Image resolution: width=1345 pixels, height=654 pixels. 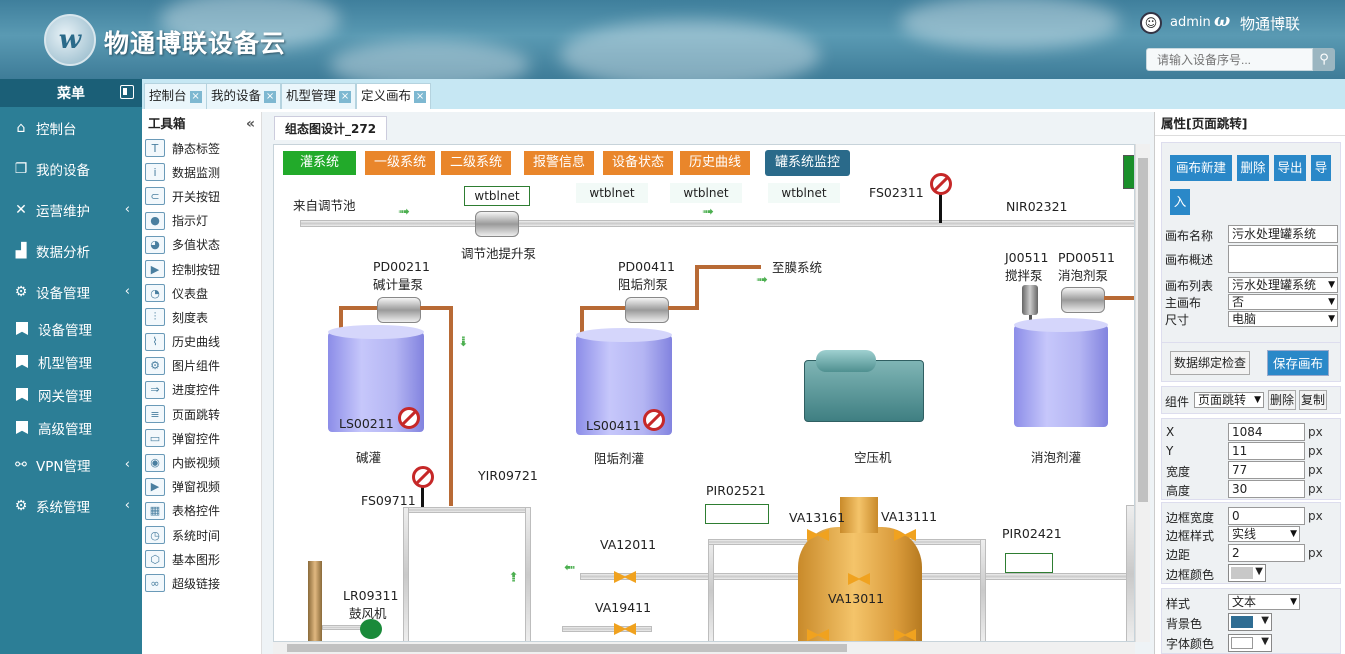 What do you see at coordinates (1142, 393) in the screenshot?
I see `vertical-scrollbar` at bounding box center [1142, 393].